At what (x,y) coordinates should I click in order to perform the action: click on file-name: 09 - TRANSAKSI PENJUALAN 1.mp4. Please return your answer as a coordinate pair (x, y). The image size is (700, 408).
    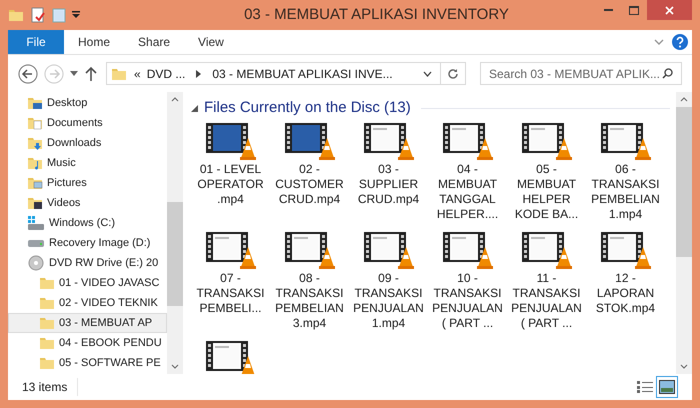
    Looking at the image, I should click on (388, 301).